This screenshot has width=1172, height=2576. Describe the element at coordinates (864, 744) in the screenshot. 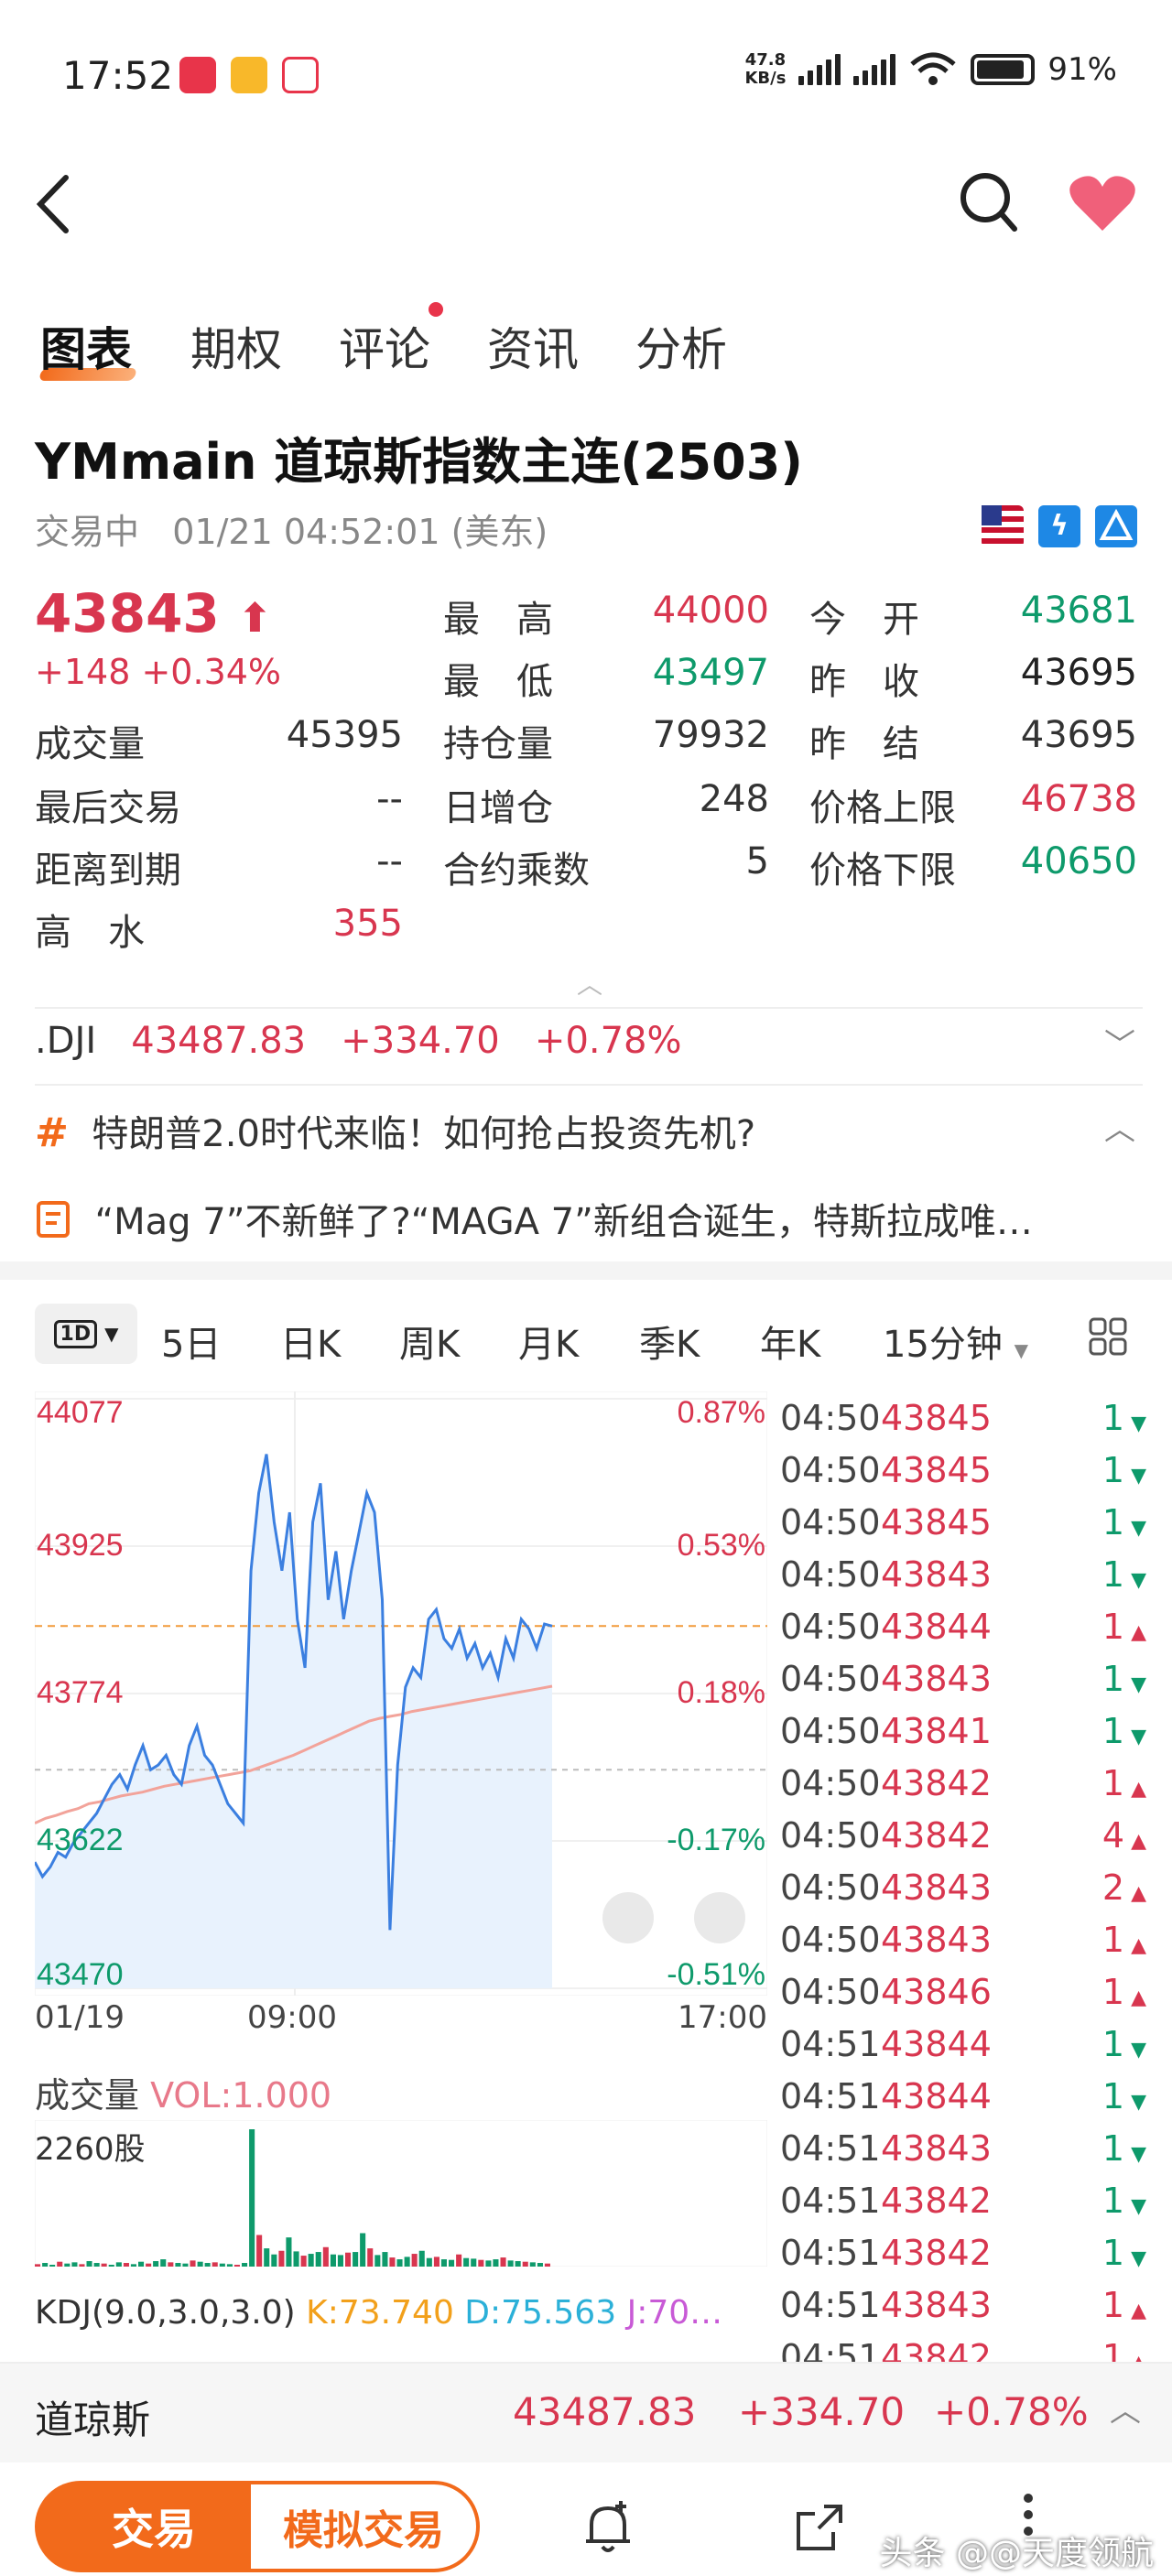

I see `quote-label: 昨 结` at that location.